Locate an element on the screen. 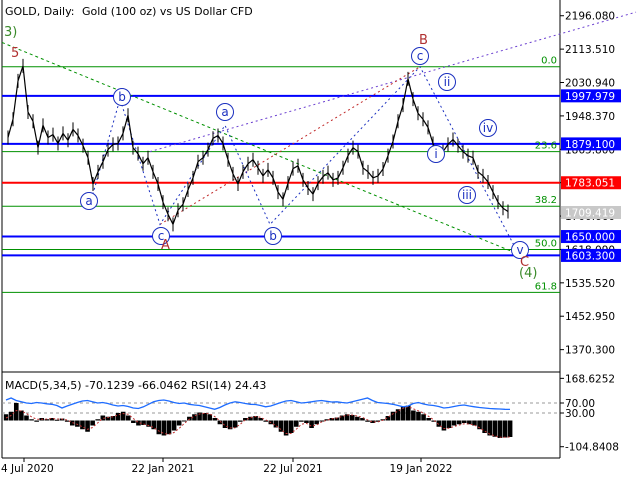  time-tick-label: 22 Jul 2021 is located at coordinates (292, 469).